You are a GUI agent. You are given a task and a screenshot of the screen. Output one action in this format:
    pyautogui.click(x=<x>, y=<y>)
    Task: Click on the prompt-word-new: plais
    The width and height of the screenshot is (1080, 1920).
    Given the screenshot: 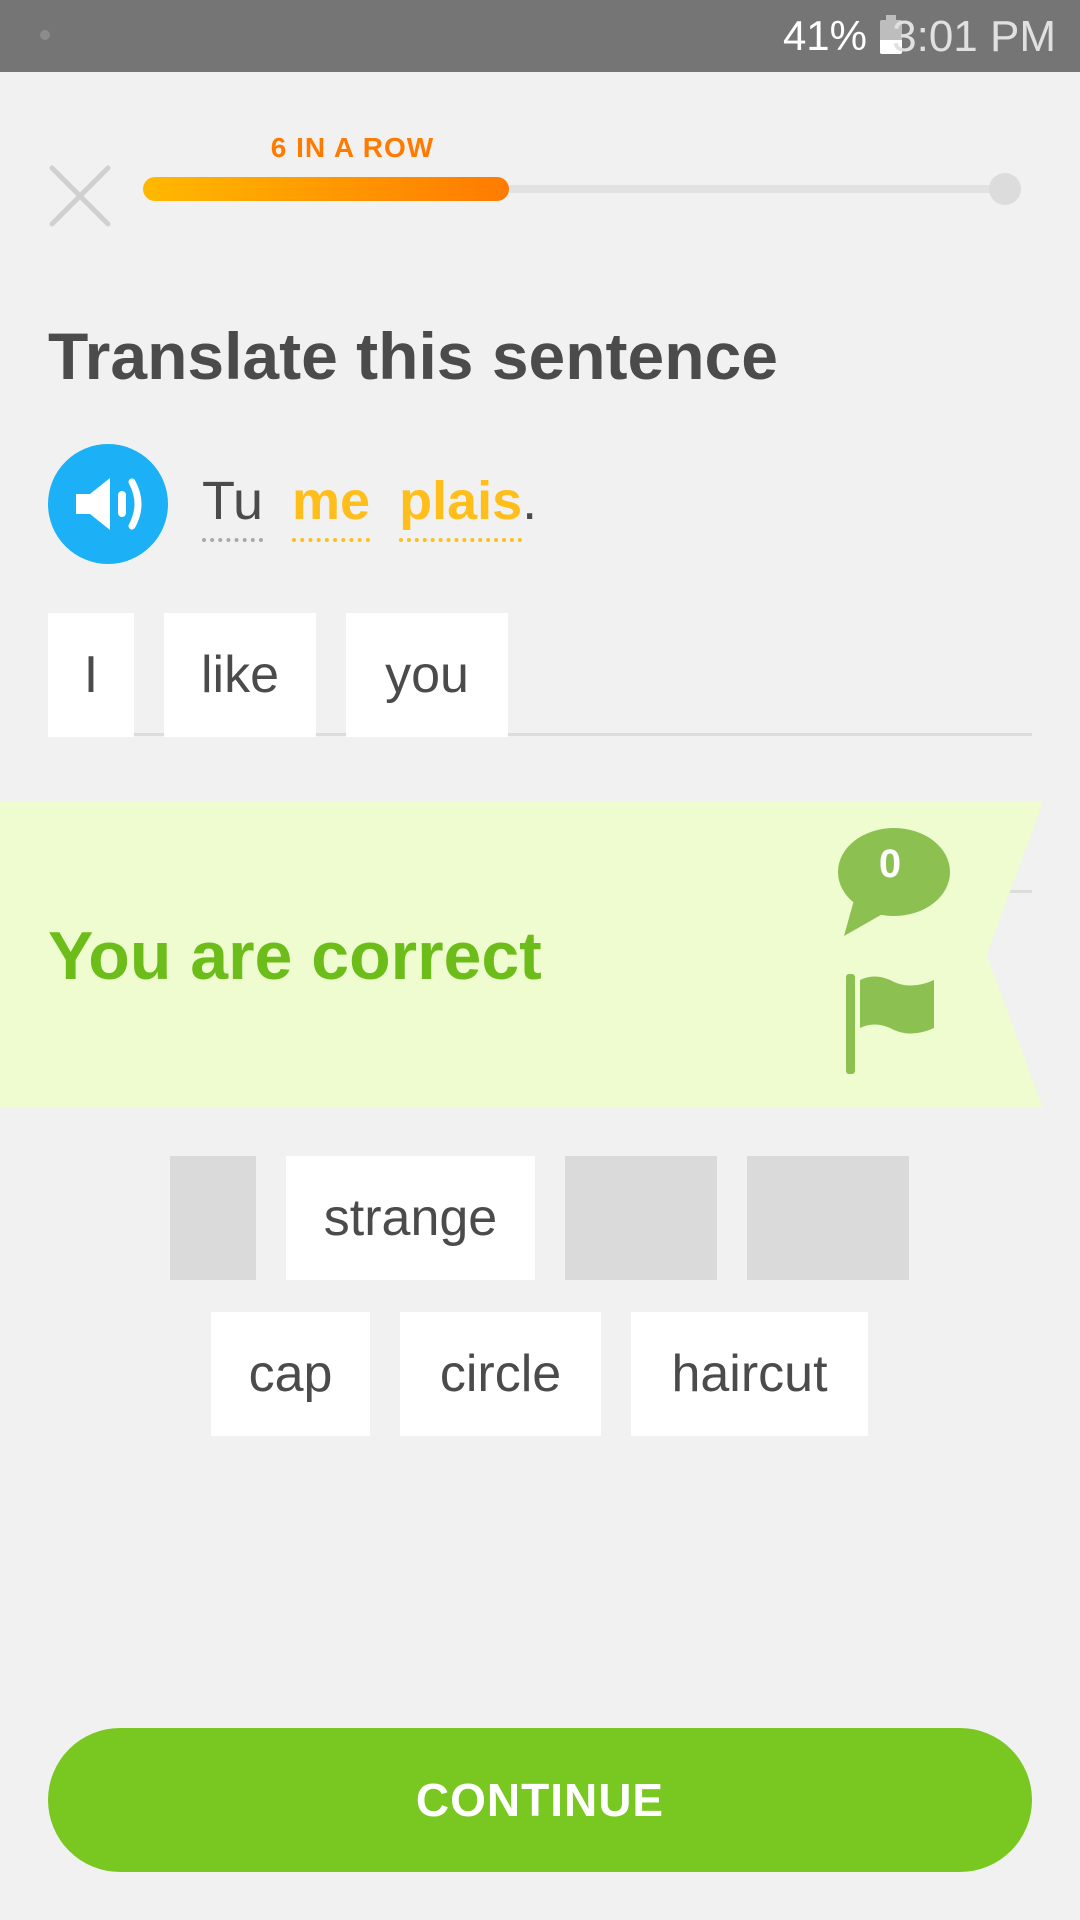 What is the action you would take?
    pyautogui.click(x=461, y=506)
    